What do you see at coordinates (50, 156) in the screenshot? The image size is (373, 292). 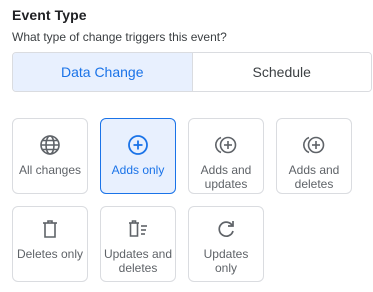 I see `option-all-changes: All changes` at bounding box center [50, 156].